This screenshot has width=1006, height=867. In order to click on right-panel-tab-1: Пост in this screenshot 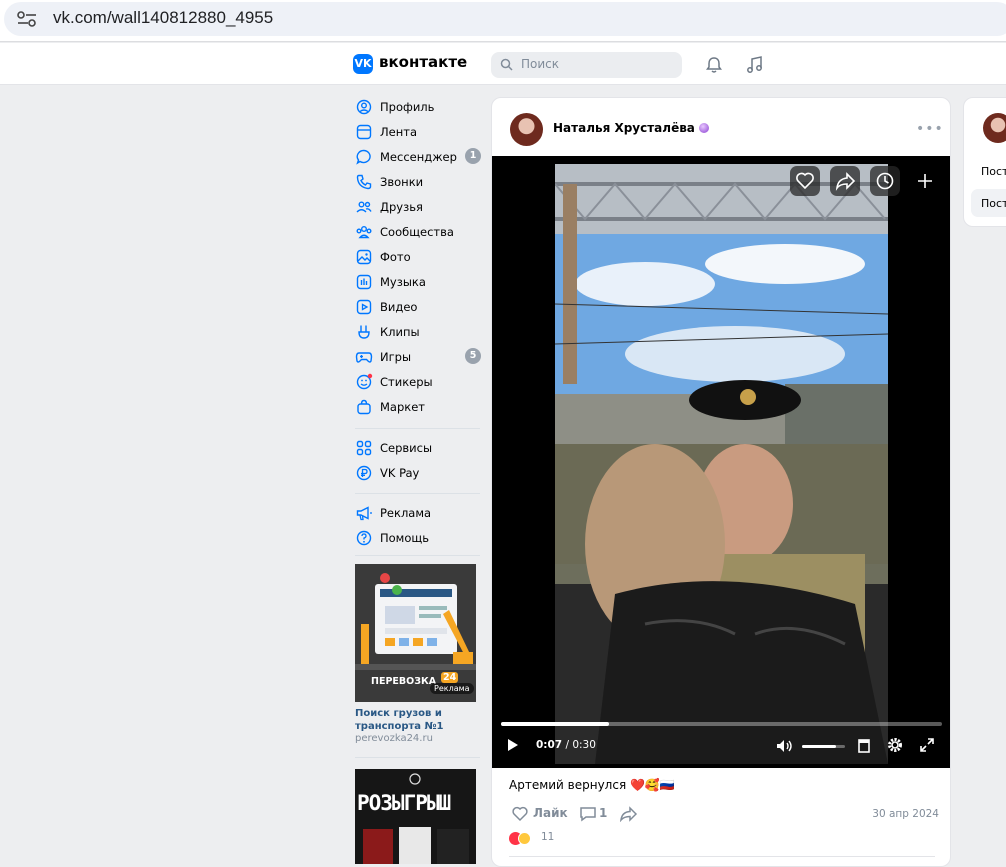, I will do `click(993, 171)`.